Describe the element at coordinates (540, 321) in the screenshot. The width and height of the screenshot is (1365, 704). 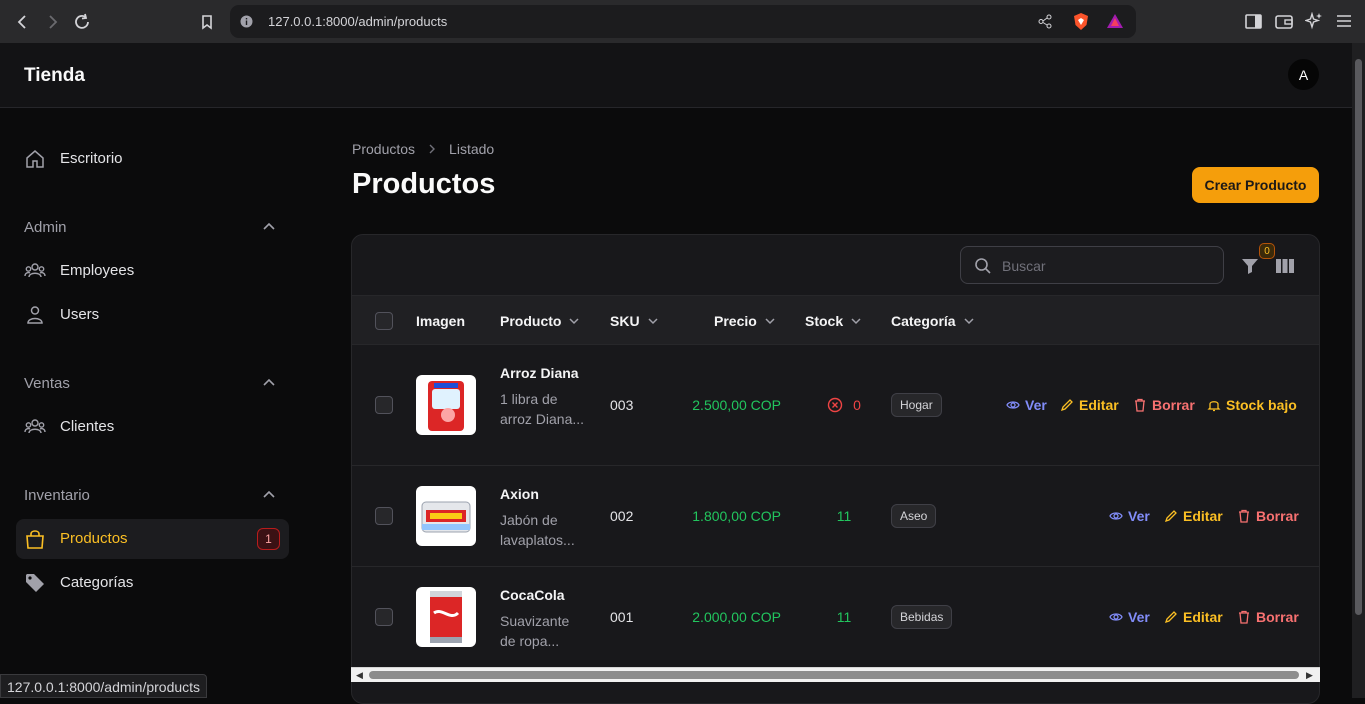
I see `col-producto: Producto` at that location.